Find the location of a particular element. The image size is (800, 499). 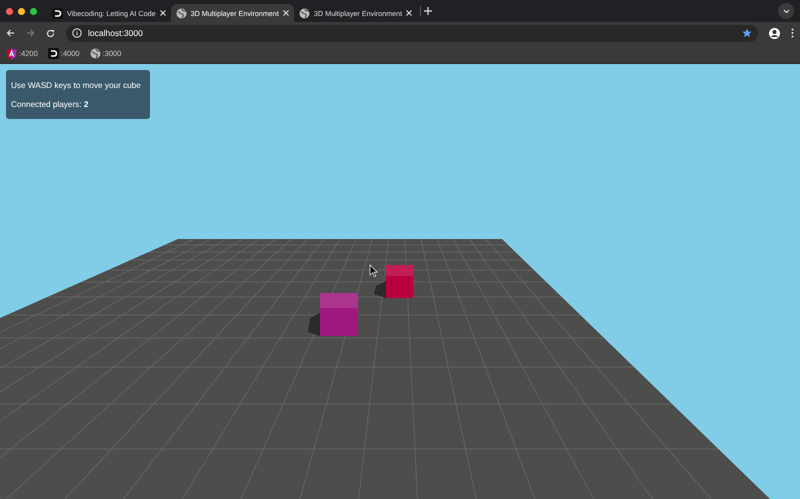

instruction-text: Use WASD keys to move your cube is located at coordinates (76, 85).